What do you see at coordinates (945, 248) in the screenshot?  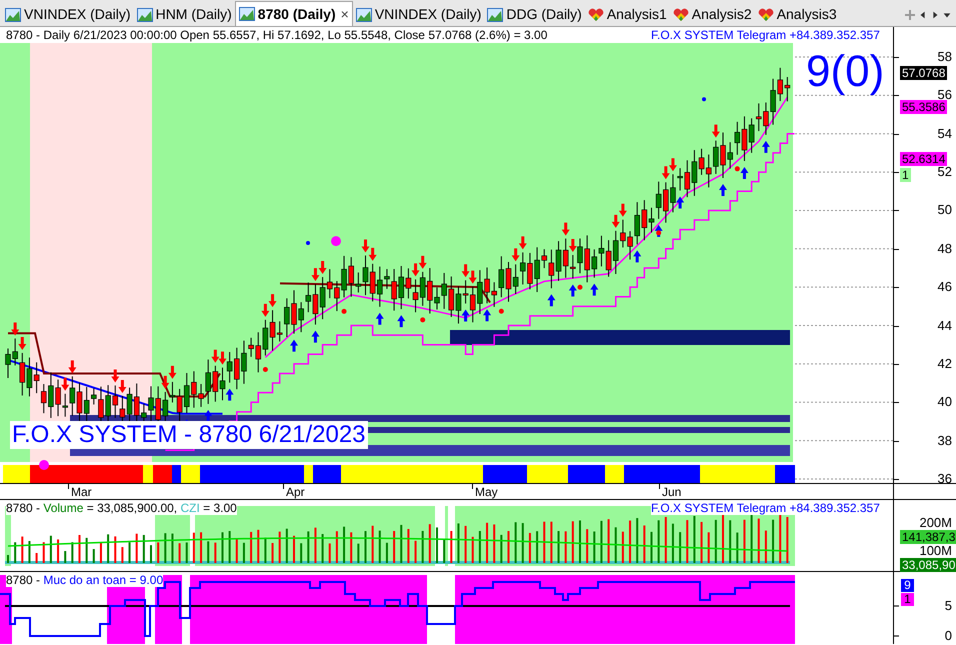 I see `axis-label: 48` at bounding box center [945, 248].